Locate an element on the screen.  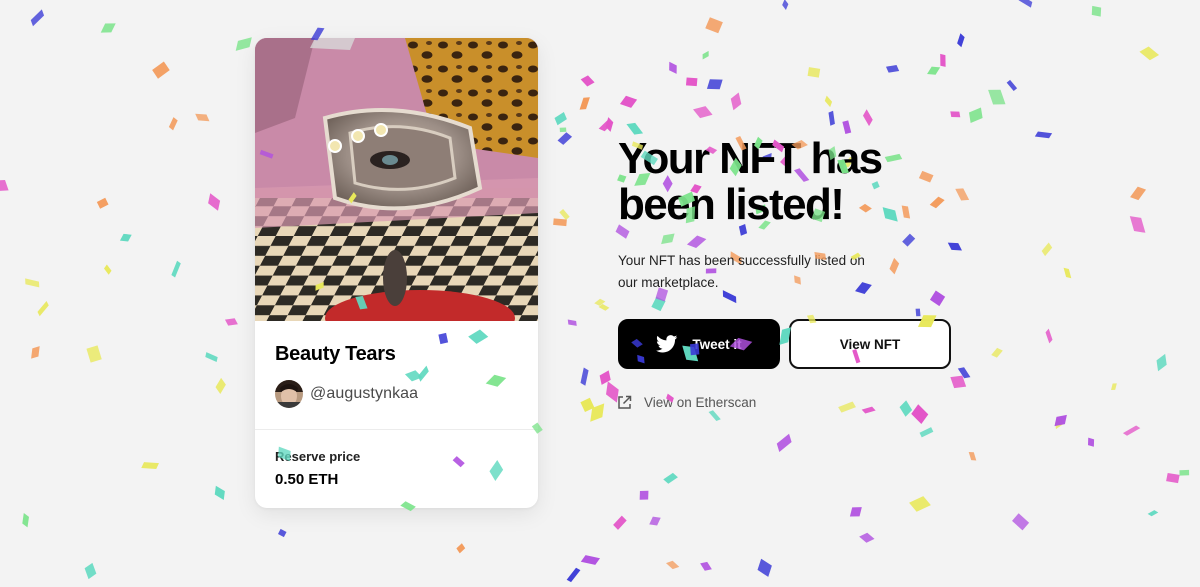
twitter-icon is located at coordinates (667, 344).